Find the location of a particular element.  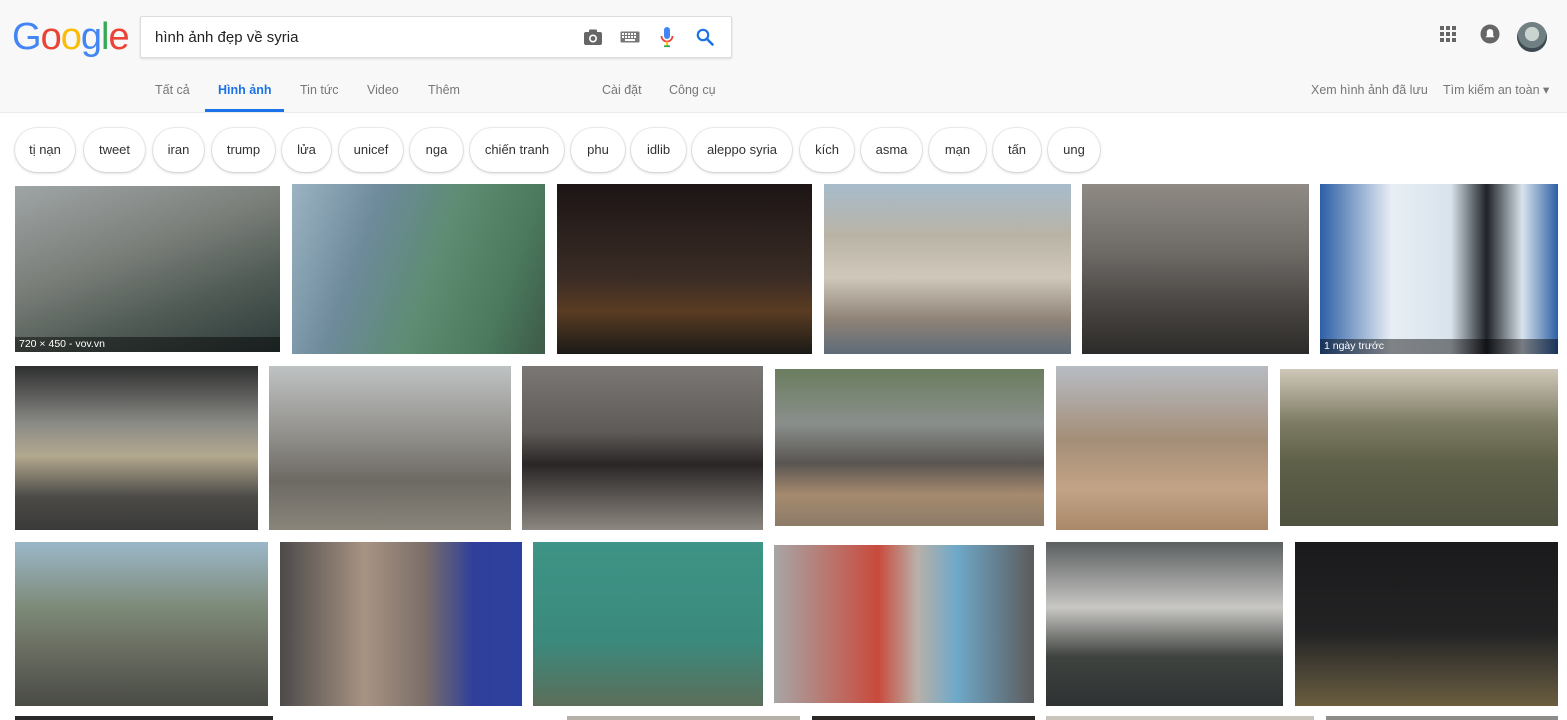

microphone-icon is located at coordinates (667, 37).